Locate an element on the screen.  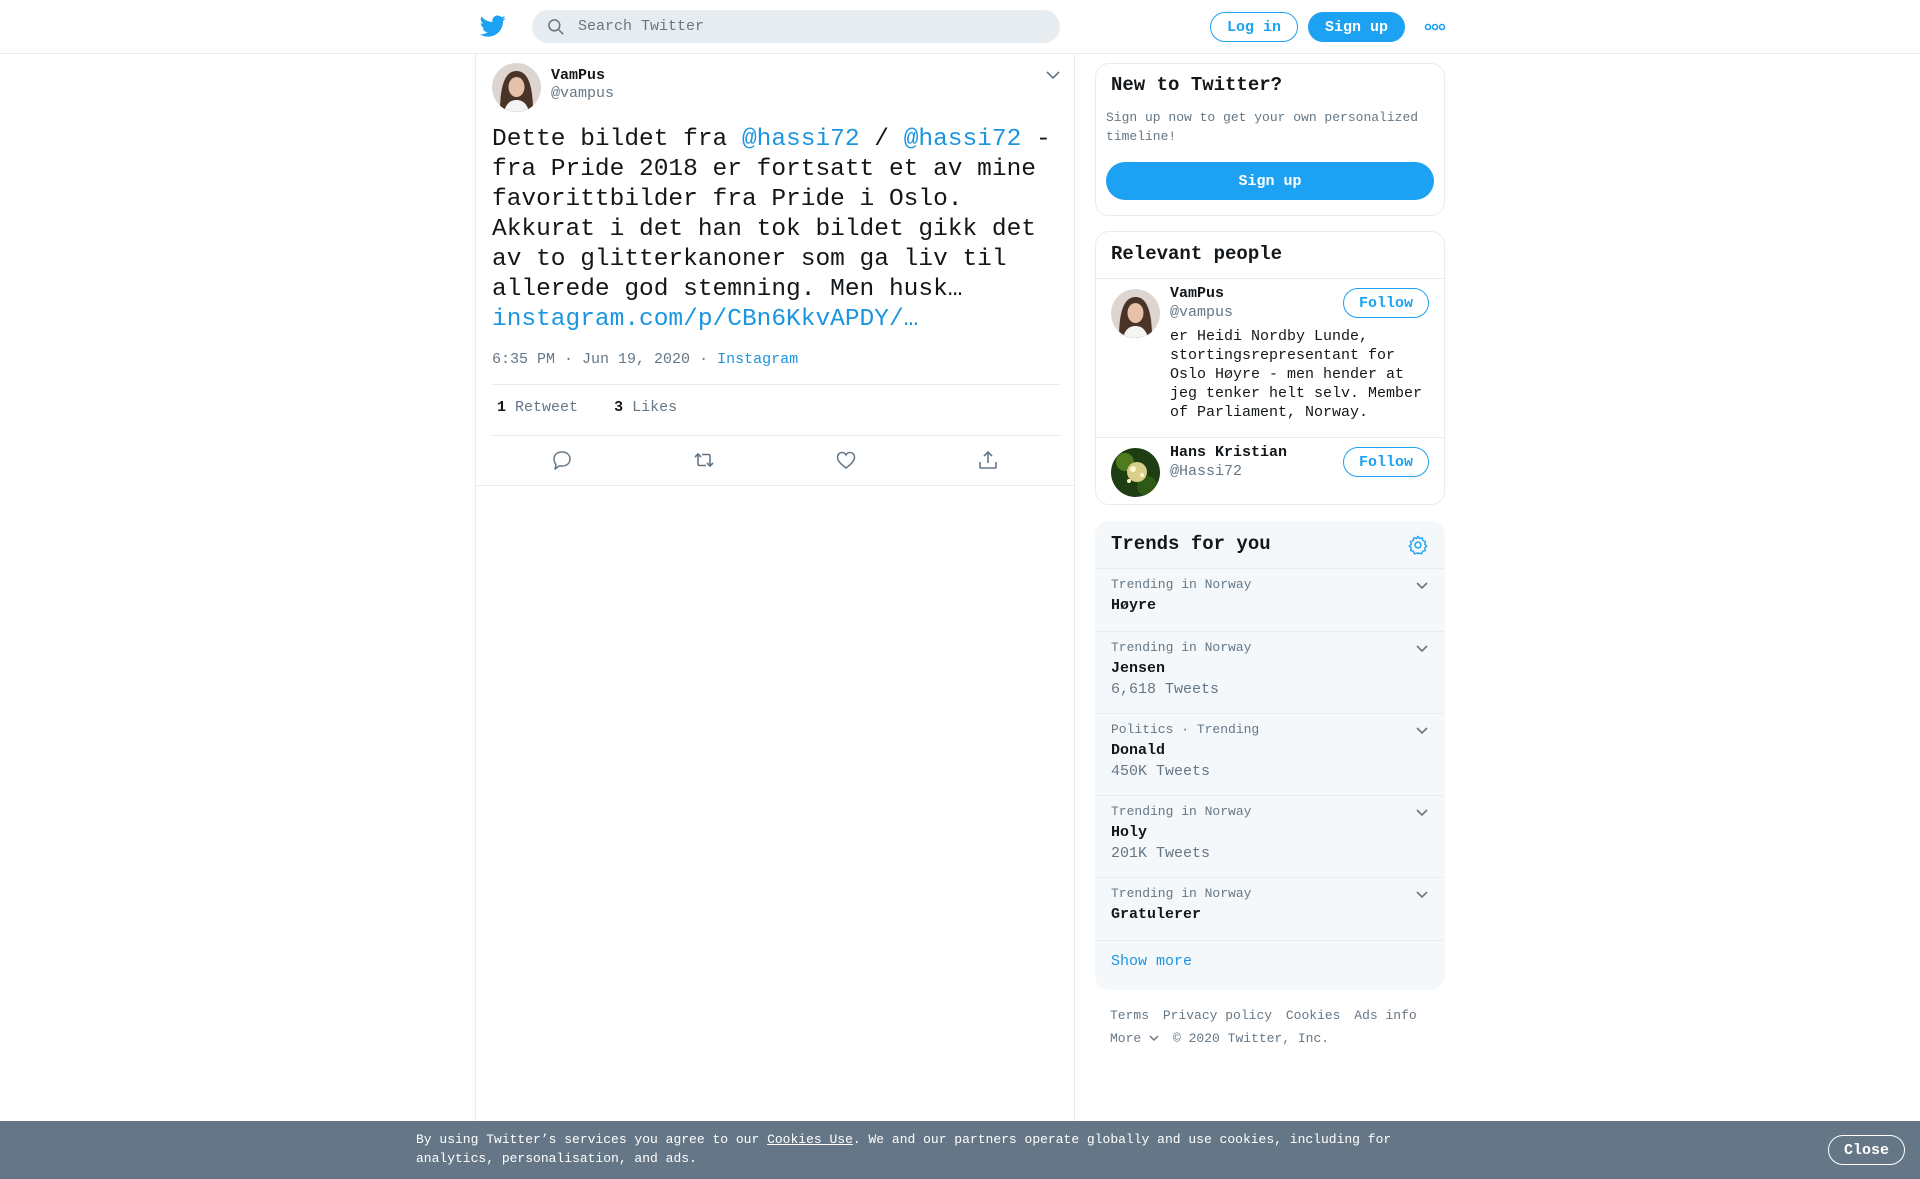
footer-link-terms: Terms is located at coordinates (1129, 1015).